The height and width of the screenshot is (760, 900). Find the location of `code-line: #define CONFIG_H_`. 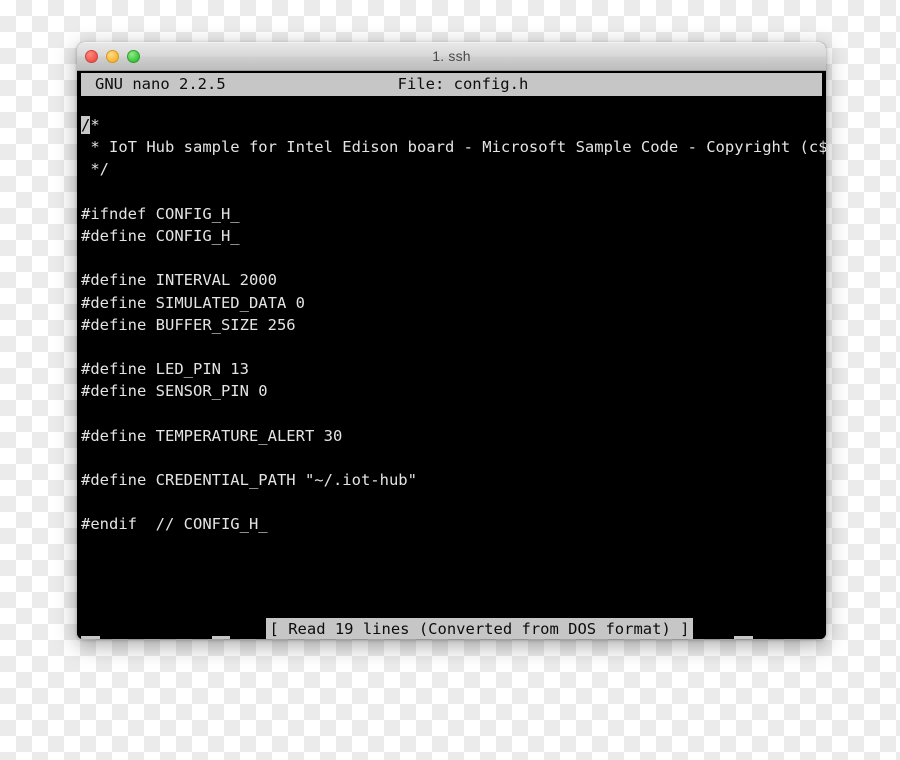

code-line: #define CONFIG_H_ is located at coordinates (453, 236).